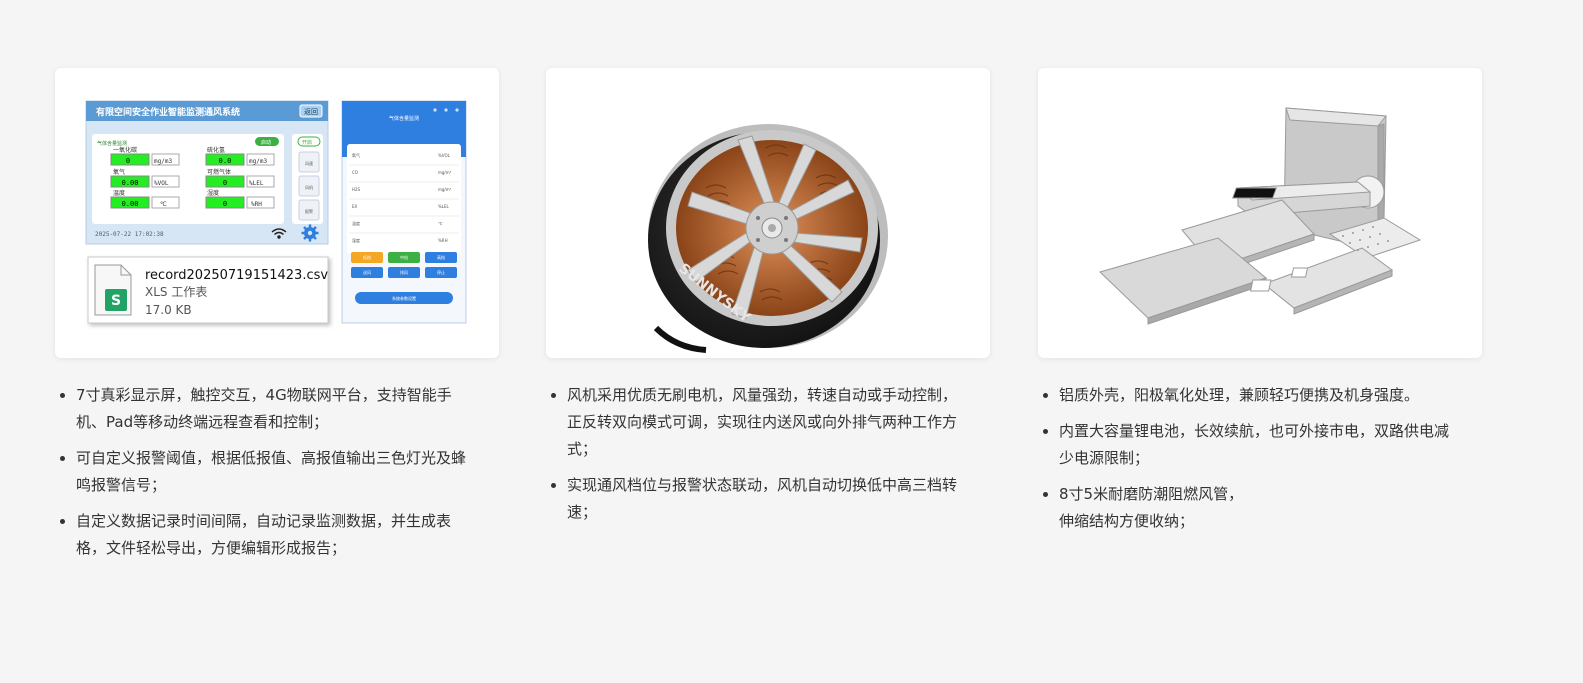  I want to click on phone-row-unit: %LEL, so click(444, 206).